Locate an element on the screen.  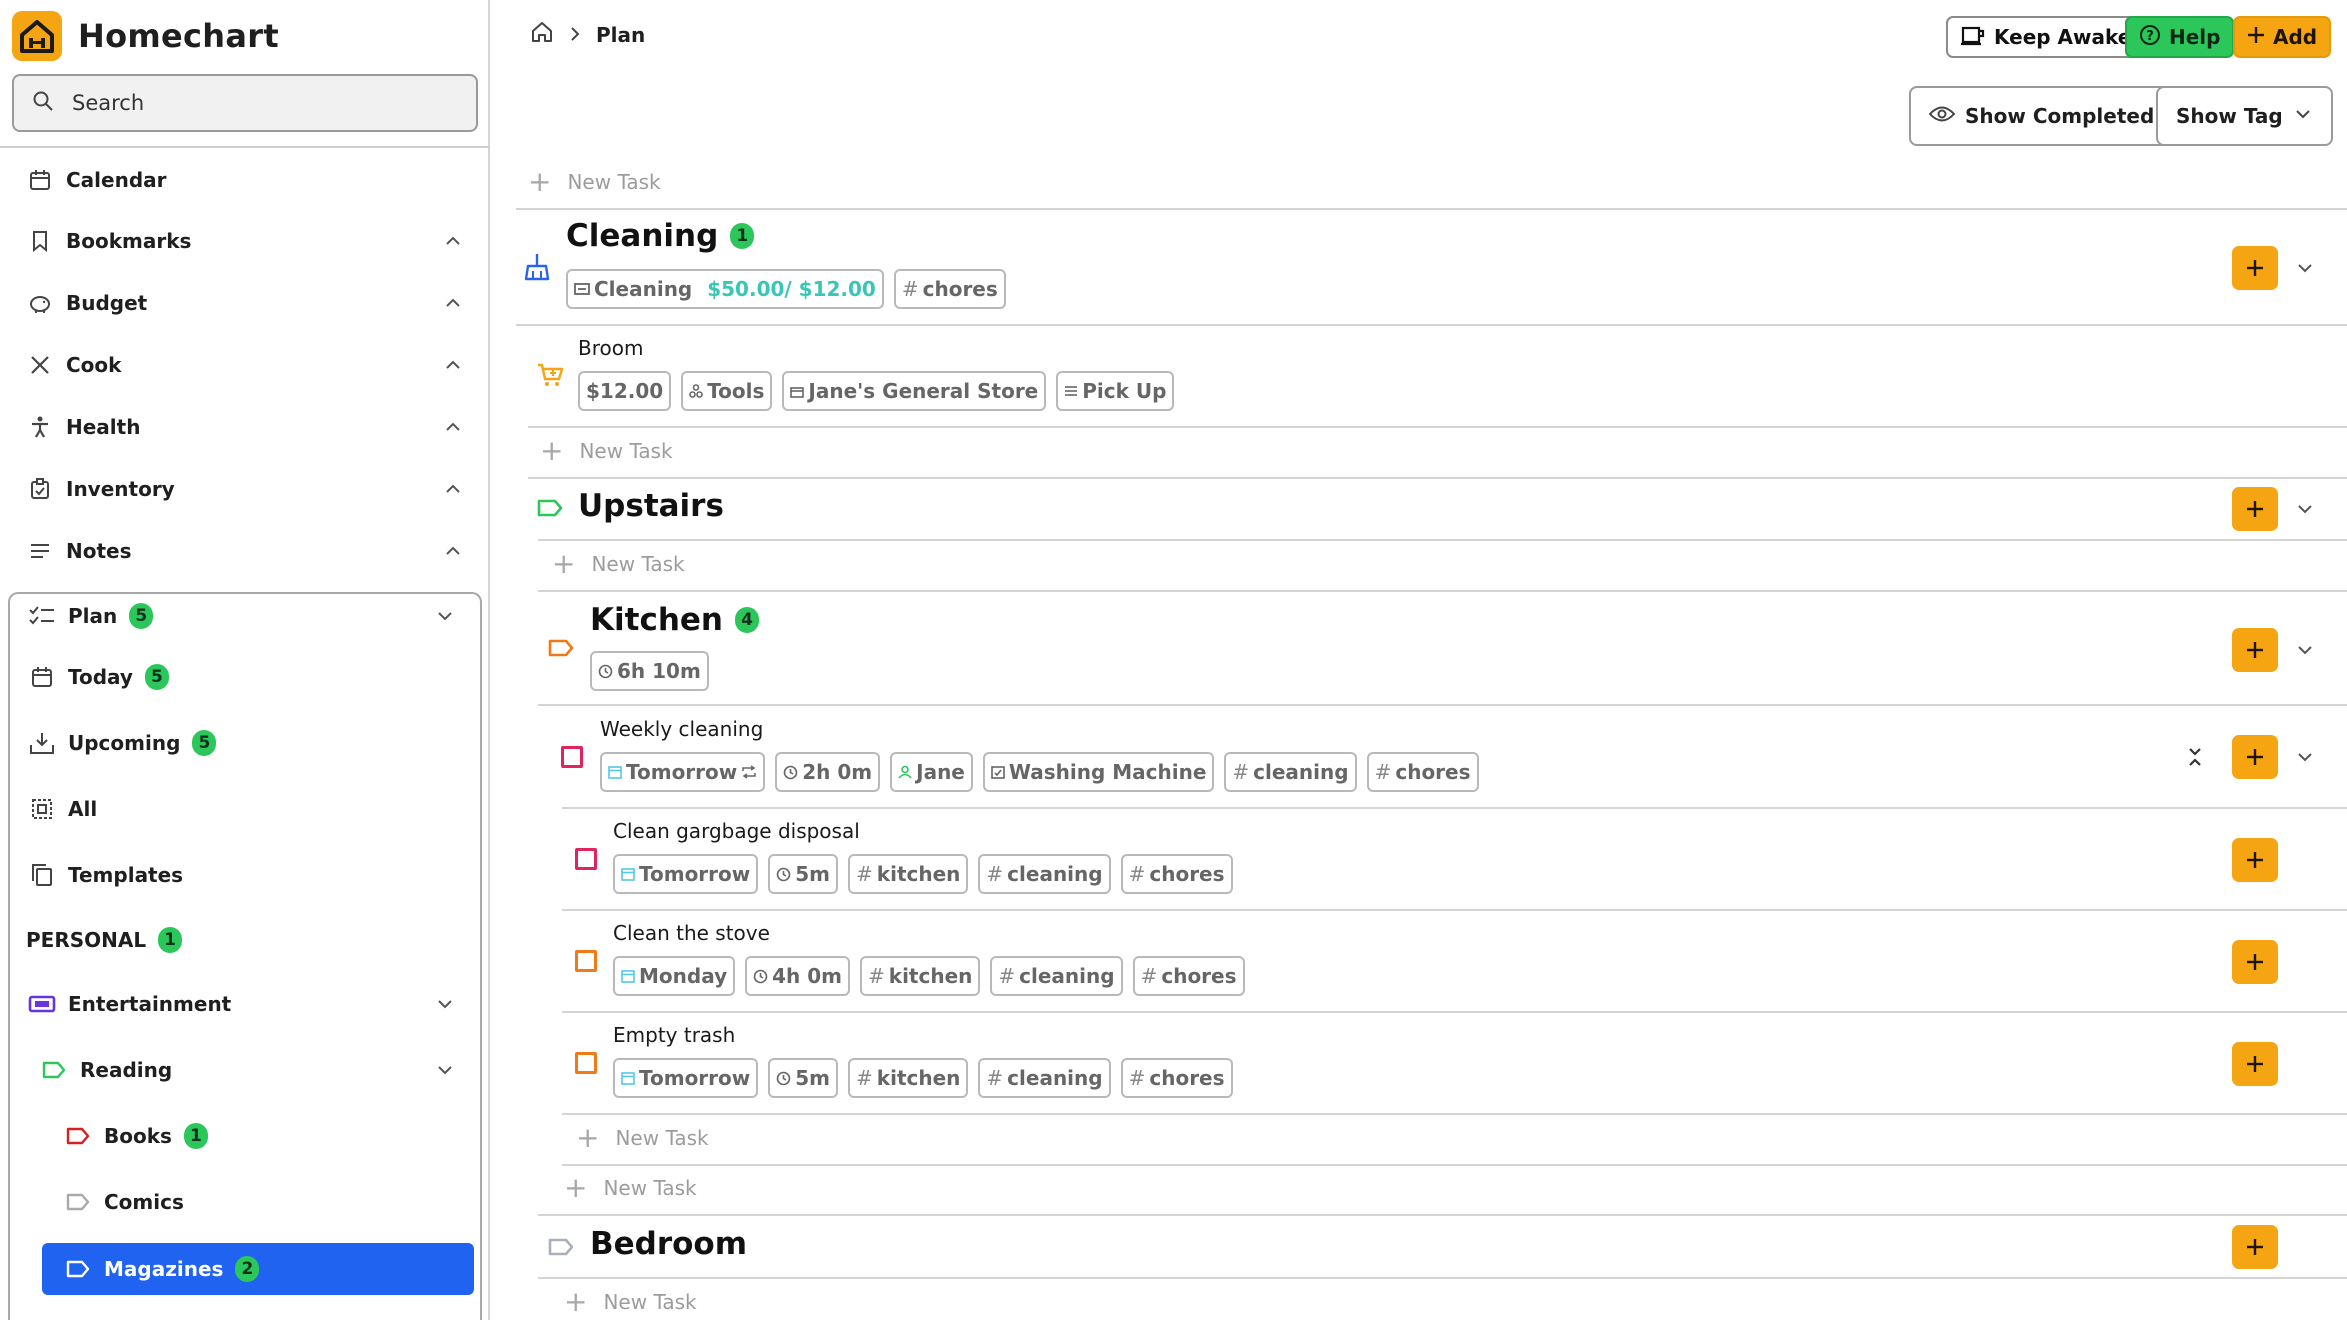
add-button: Add is located at coordinates (2282, 37).